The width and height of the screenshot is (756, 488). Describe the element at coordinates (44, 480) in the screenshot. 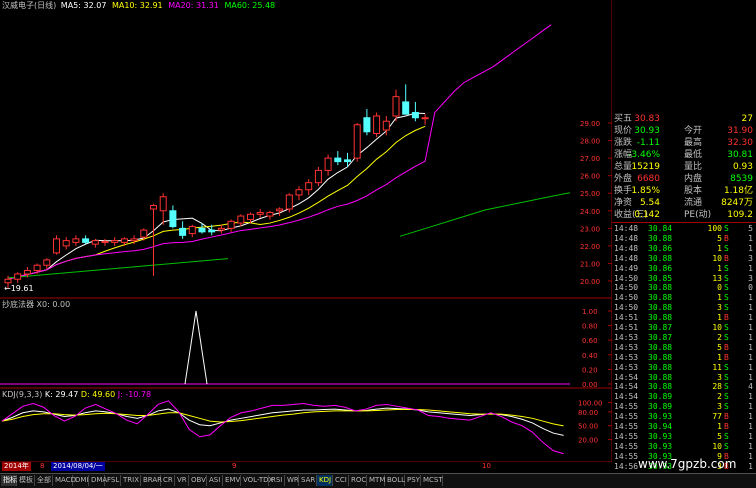

I see `tab-全部: 全部` at that location.